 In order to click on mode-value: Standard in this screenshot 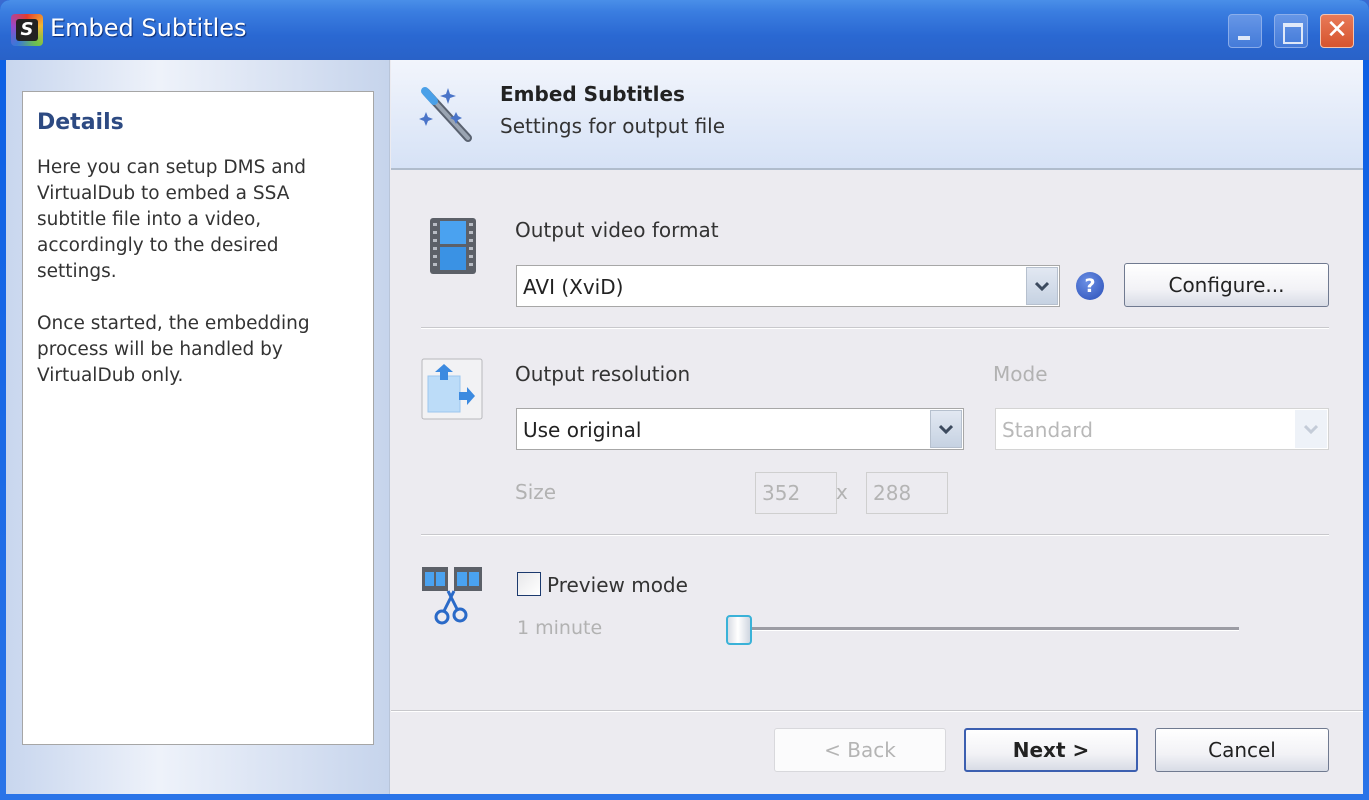, I will do `click(1047, 430)`.